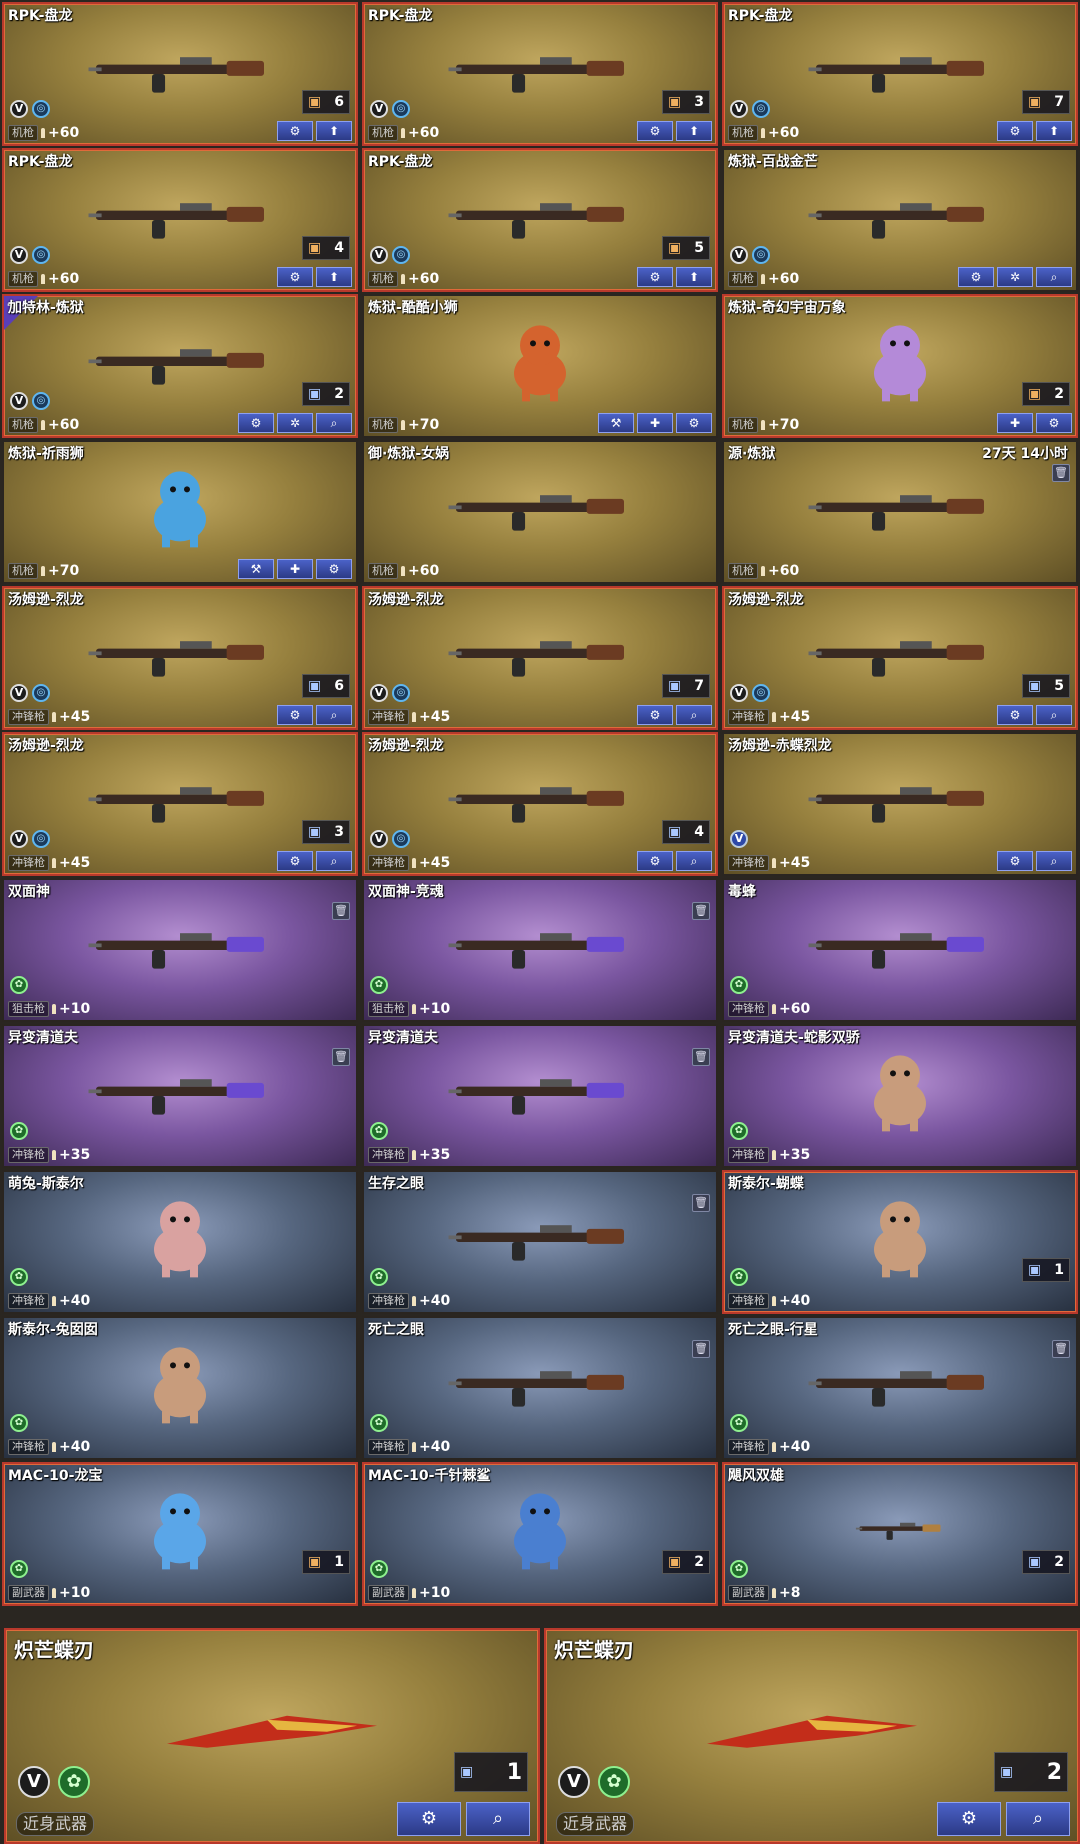 Image resolution: width=1080 pixels, height=1844 pixels. Describe the element at coordinates (180, 366) in the screenshot. I see `item-card: ✚ 加特林-炼狱 V ◎ 机枪 +60 ▣ 2 ⚙ ✲ ⌕` at that location.